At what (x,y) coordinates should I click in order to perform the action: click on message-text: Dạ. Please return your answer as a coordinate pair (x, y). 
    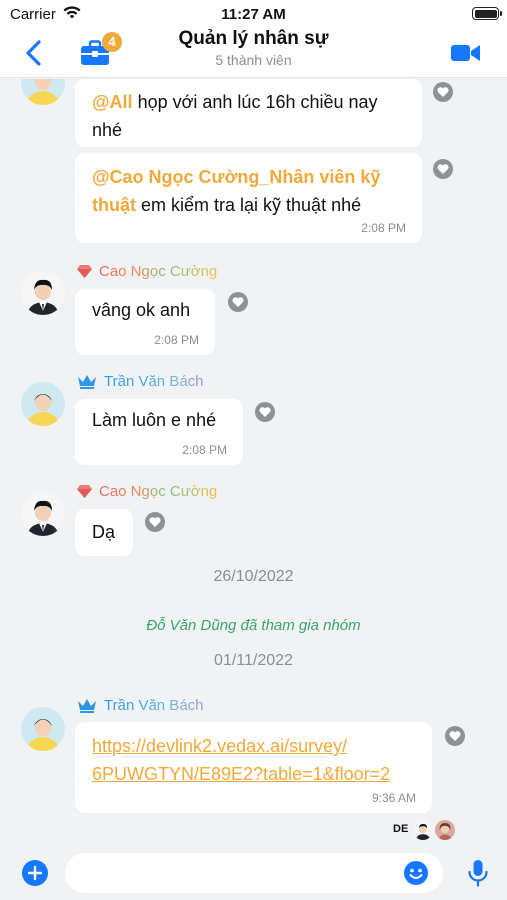
    Looking at the image, I should click on (104, 532).